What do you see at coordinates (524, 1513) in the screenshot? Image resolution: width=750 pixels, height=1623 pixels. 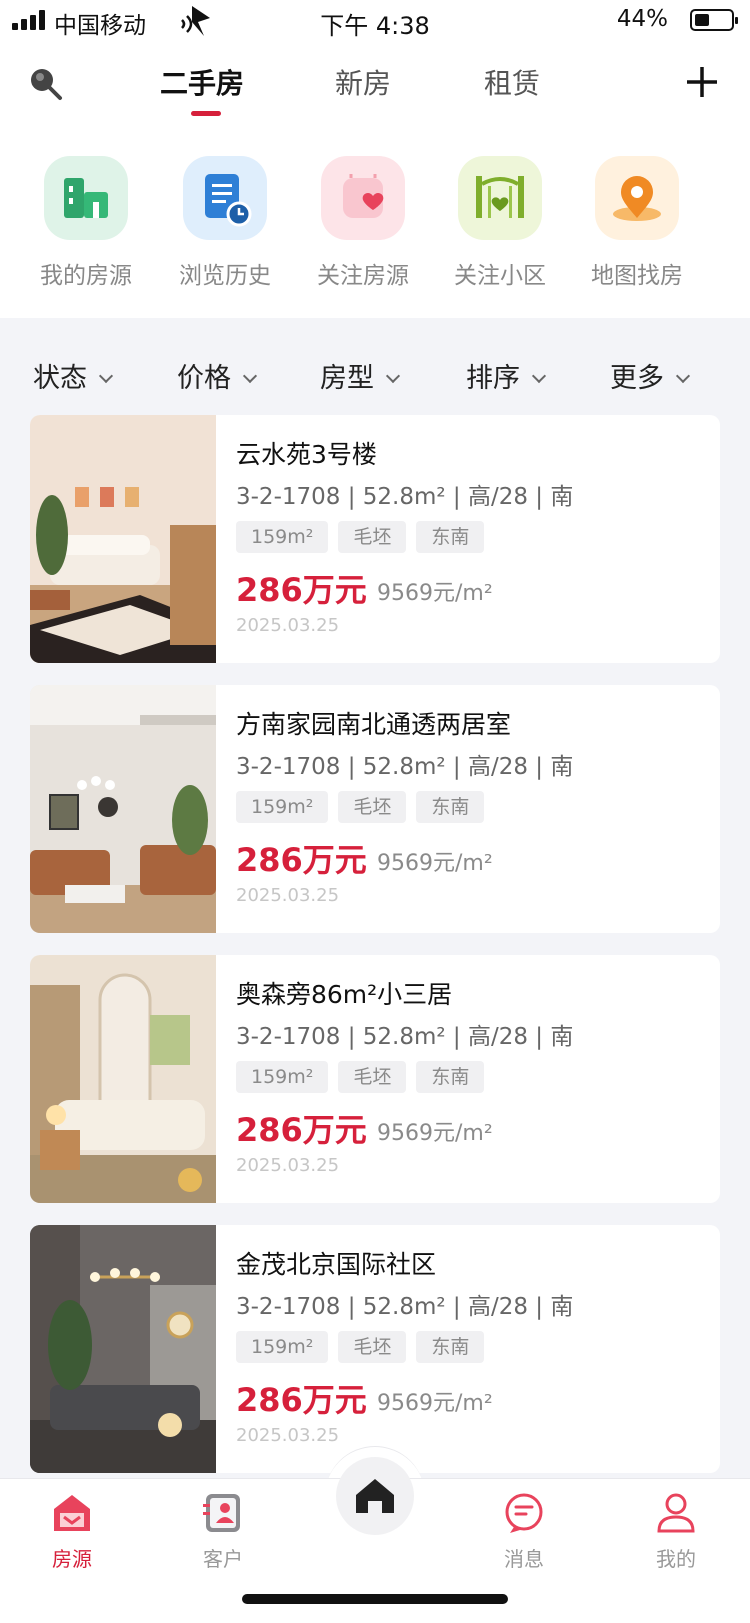 I see `message-icon` at bounding box center [524, 1513].